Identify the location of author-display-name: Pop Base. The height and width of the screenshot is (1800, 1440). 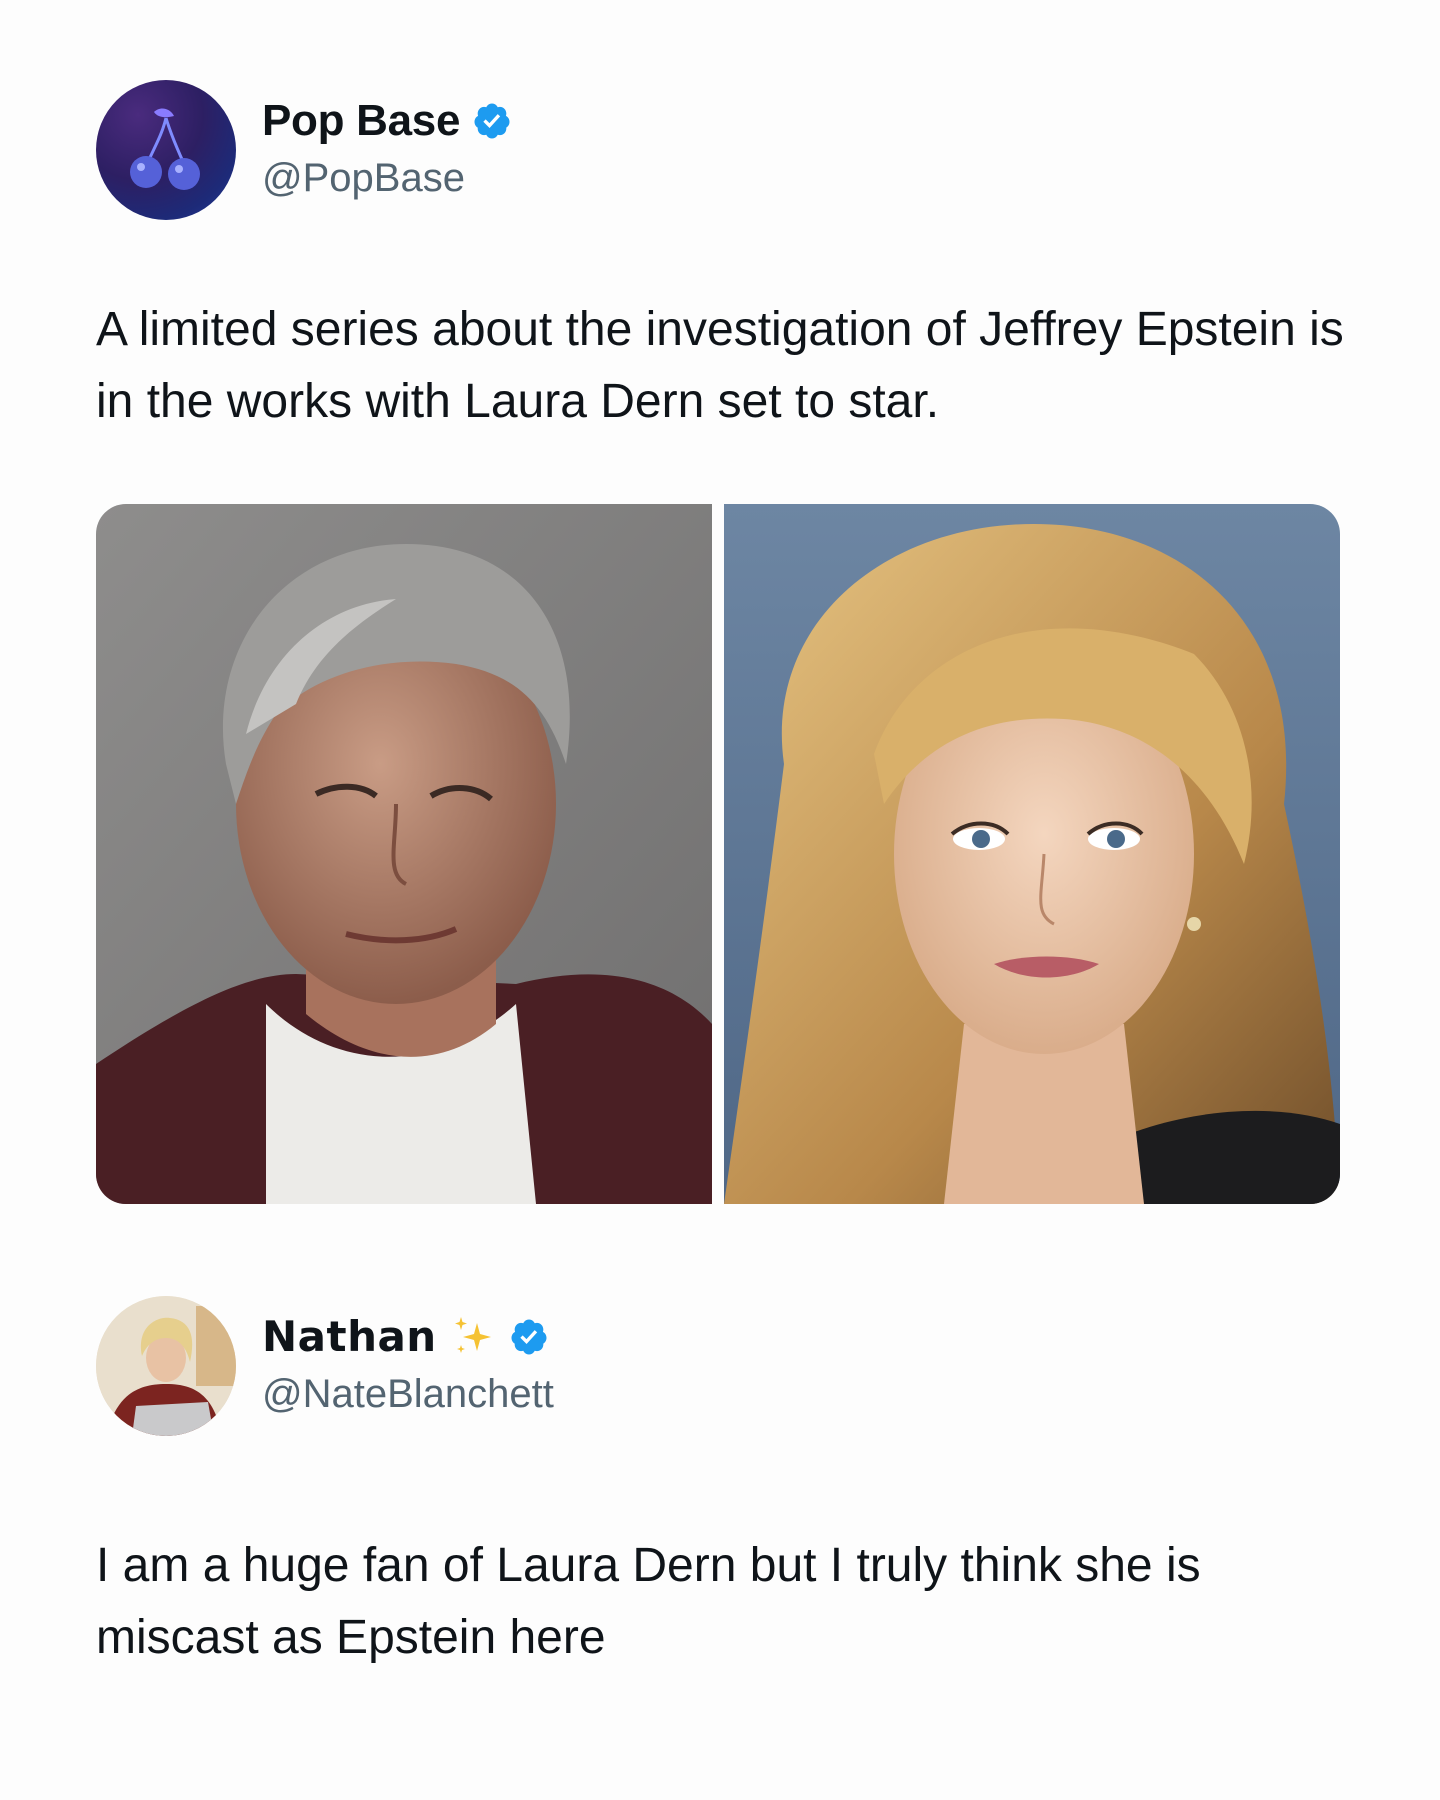
(361, 121).